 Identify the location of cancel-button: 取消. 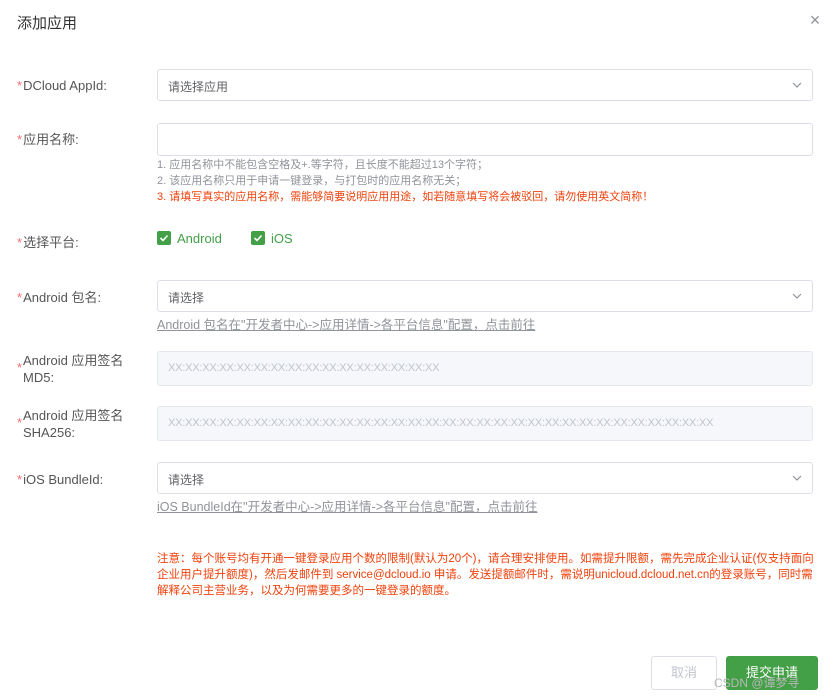
(684, 673).